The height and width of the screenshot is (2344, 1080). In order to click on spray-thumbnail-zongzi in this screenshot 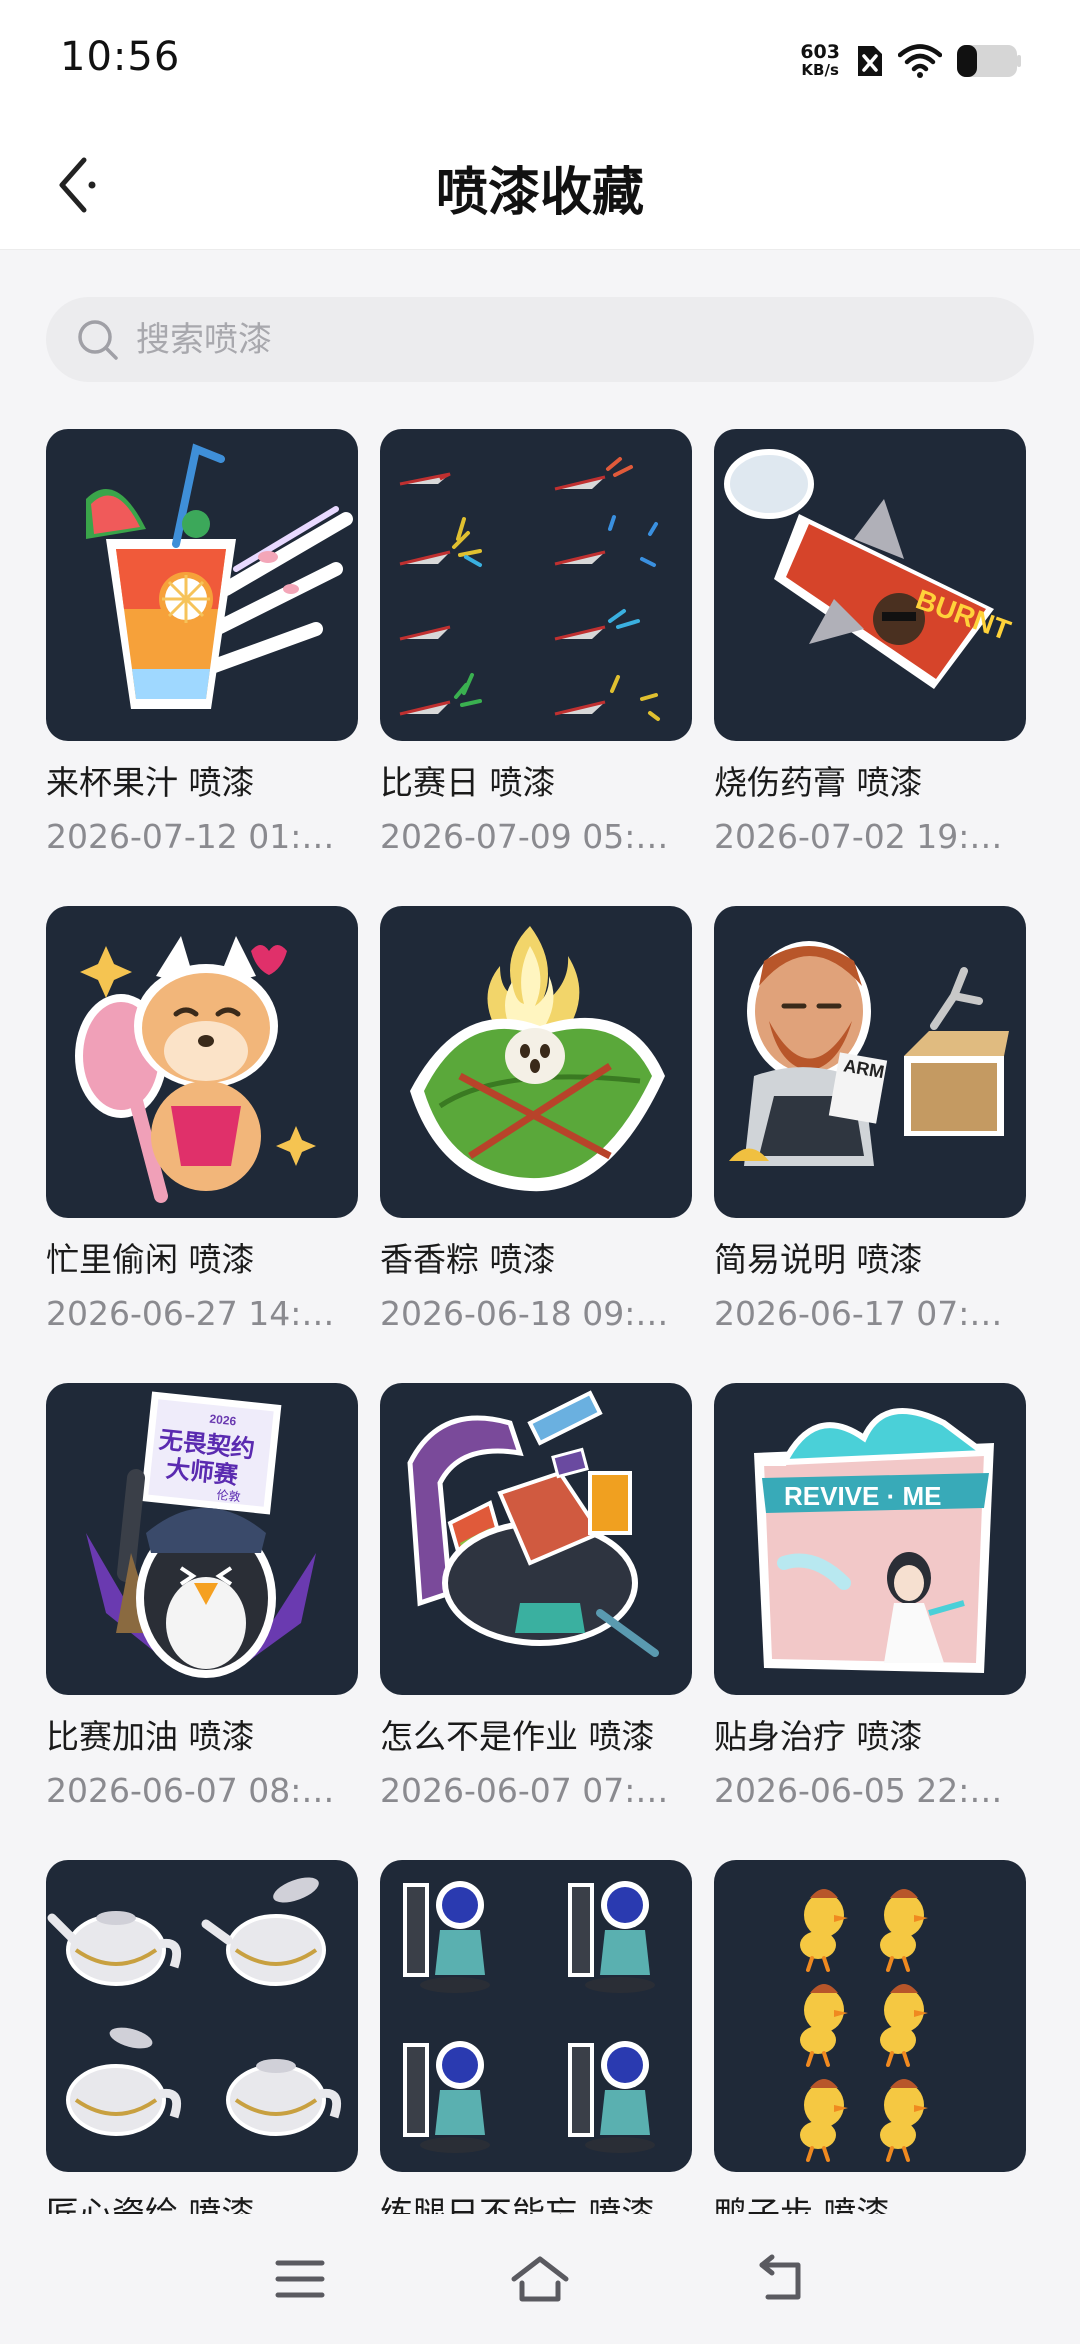, I will do `click(536, 1062)`.